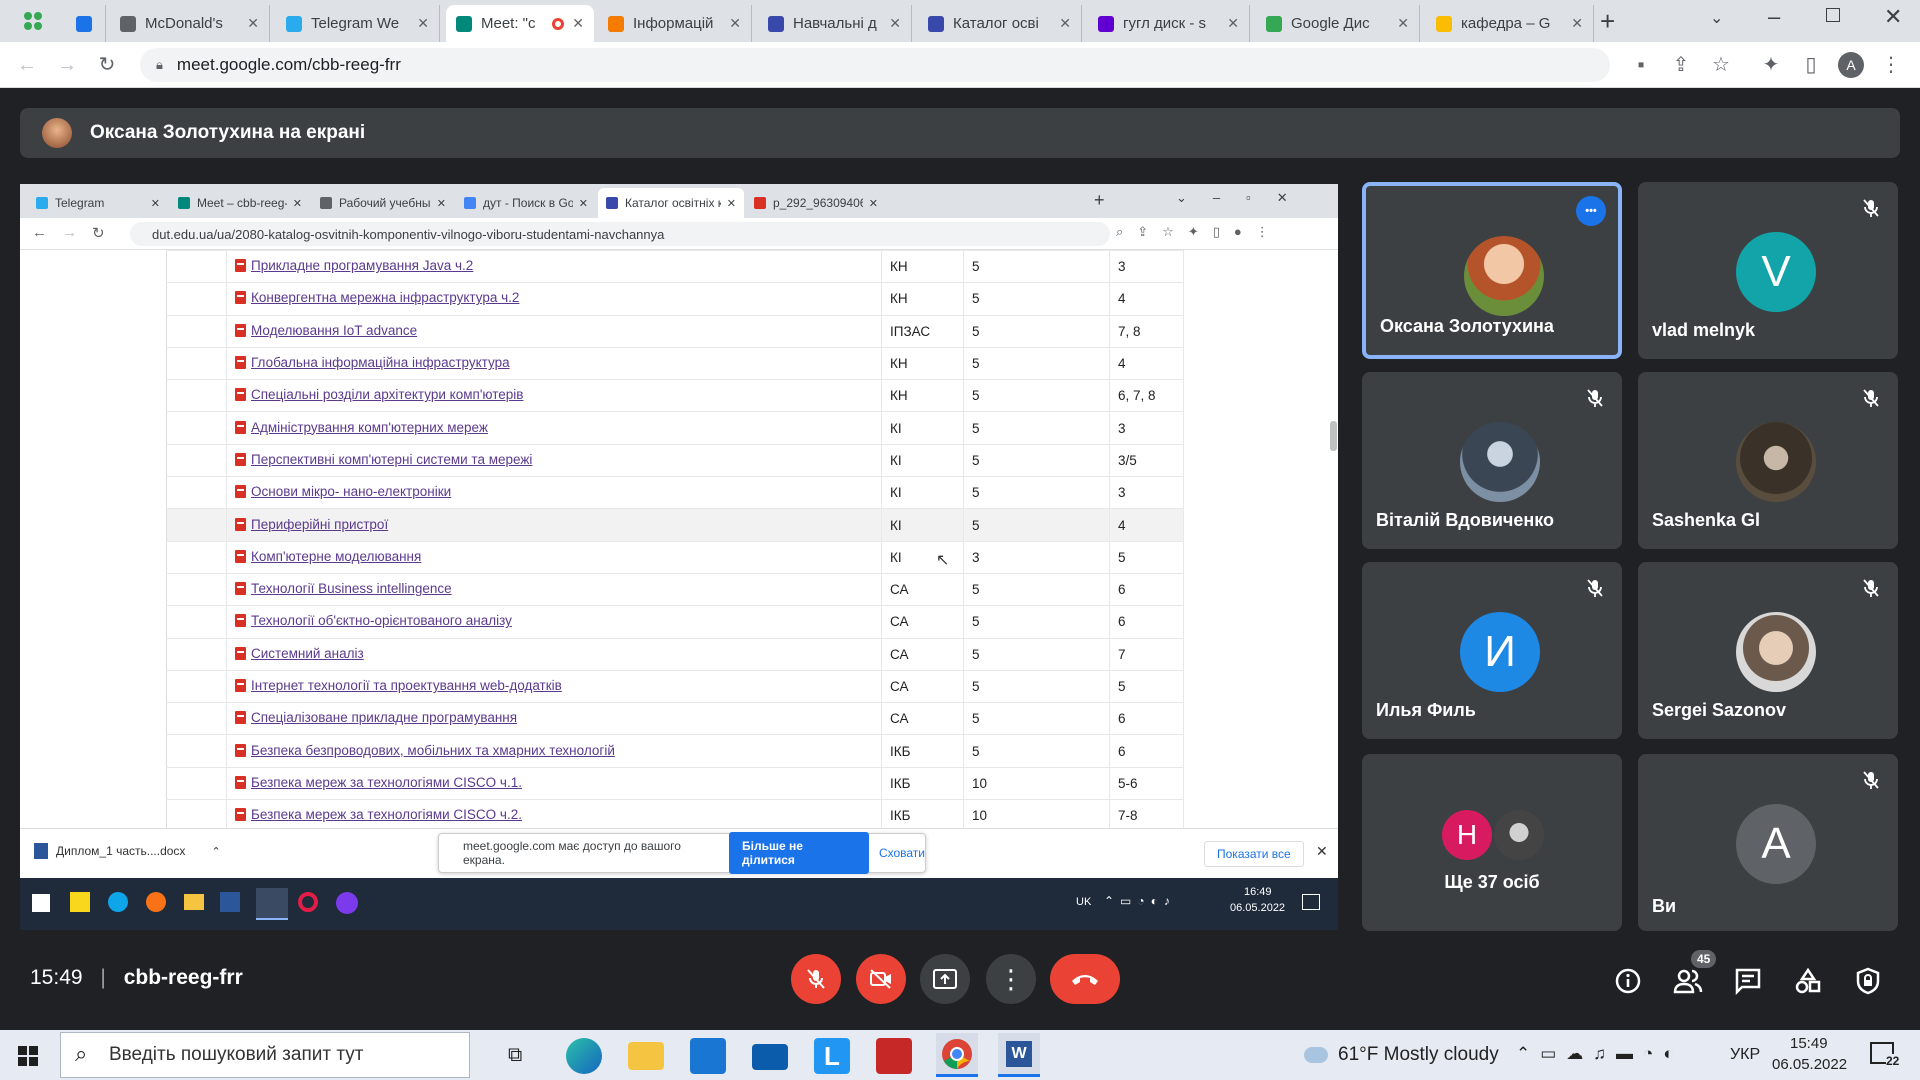 The image size is (1920, 1080). What do you see at coordinates (240, 203) in the screenshot?
I see `shared-browser-tab: Meet – cbb-reeg- ✕` at bounding box center [240, 203].